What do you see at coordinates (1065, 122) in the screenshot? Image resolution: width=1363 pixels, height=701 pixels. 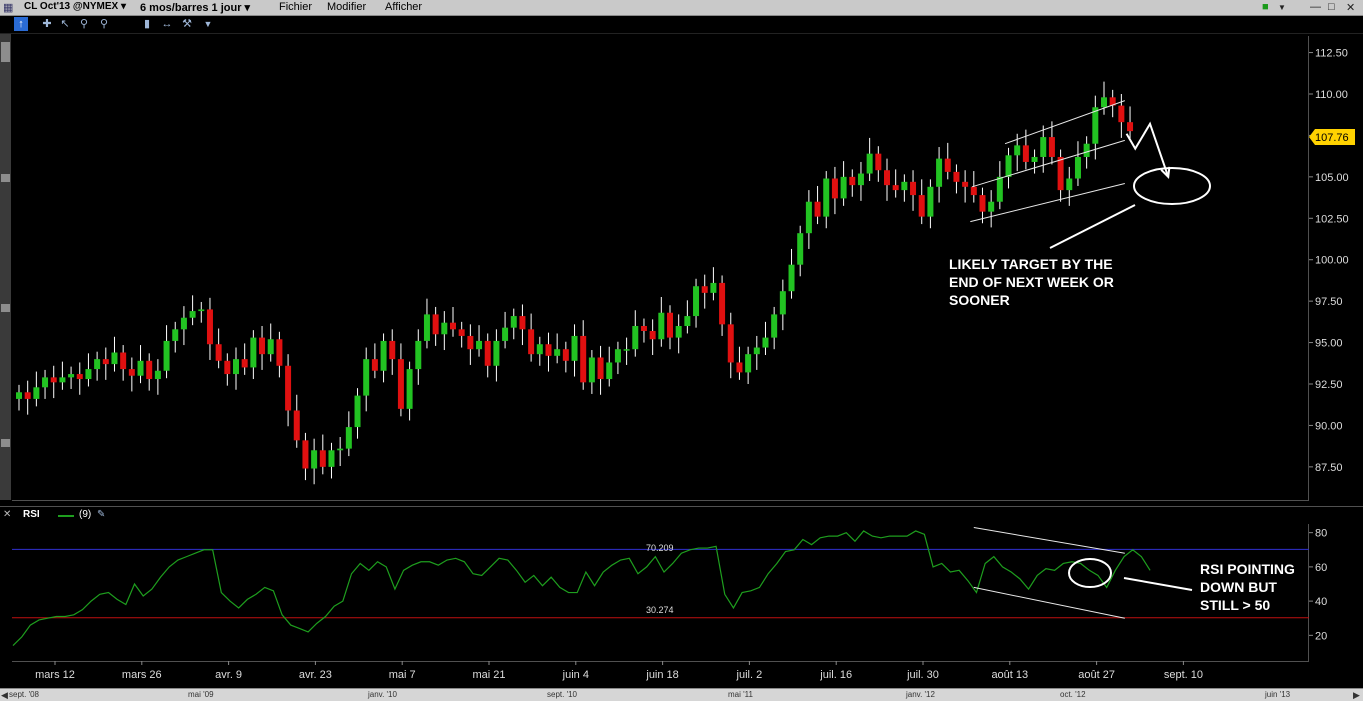 I see `channel-line-upper` at bounding box center [1065, 122].